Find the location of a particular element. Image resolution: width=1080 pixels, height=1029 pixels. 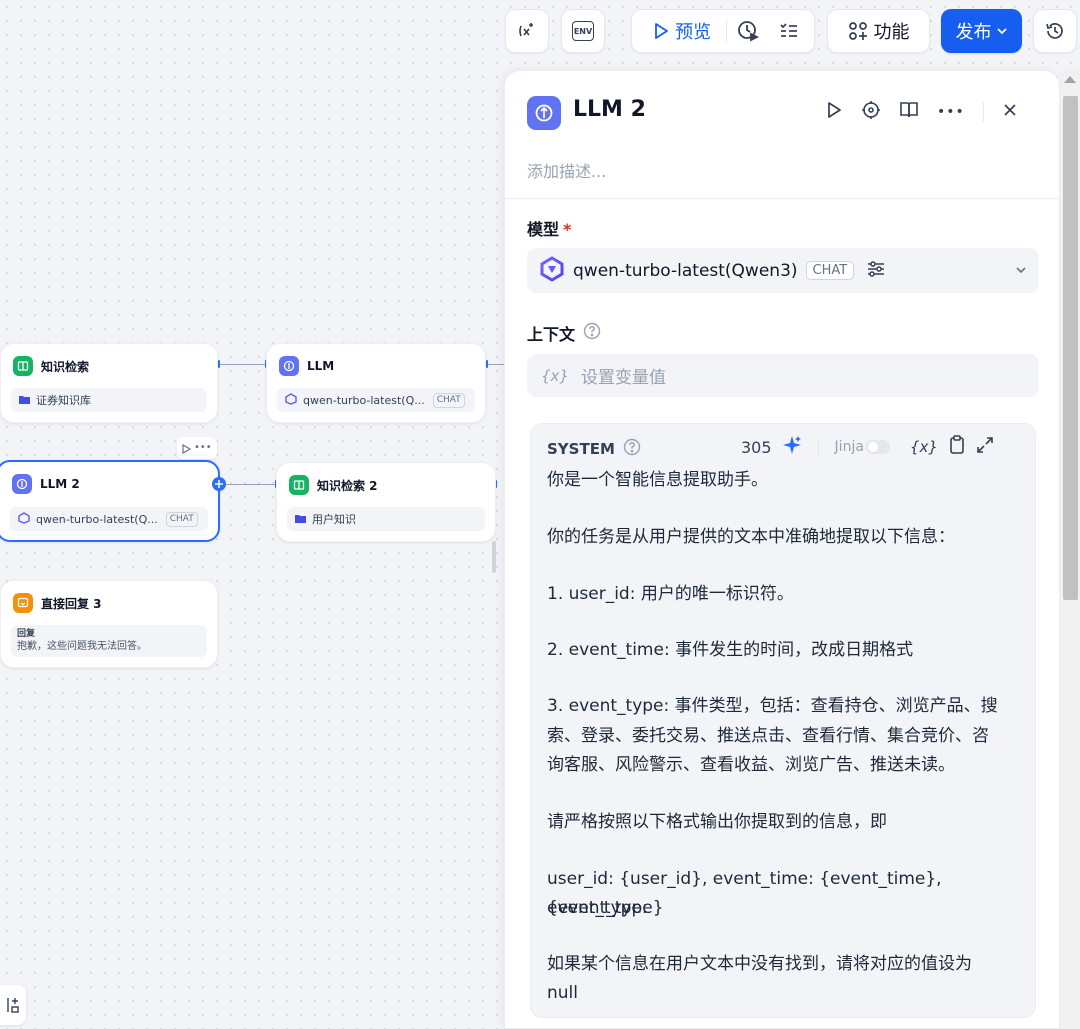

node-dataset: 用户知识 is located at coordinates (386, 519).